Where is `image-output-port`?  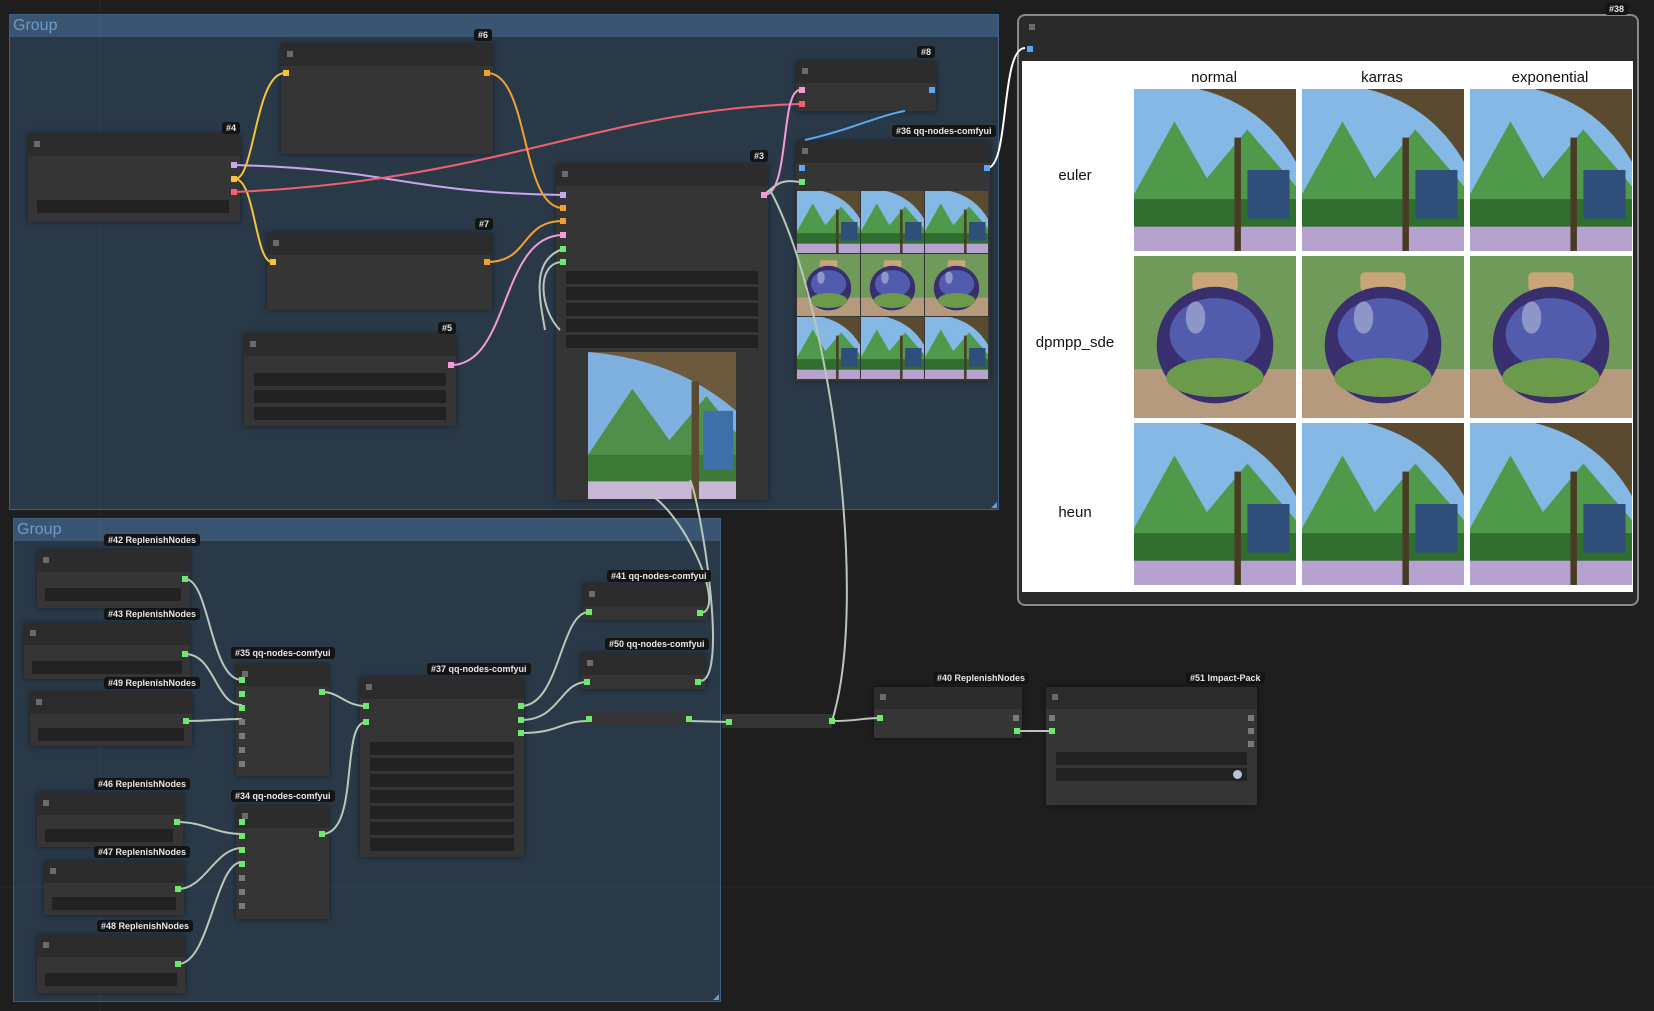 image-output-port is located at coordinates (932, 90).